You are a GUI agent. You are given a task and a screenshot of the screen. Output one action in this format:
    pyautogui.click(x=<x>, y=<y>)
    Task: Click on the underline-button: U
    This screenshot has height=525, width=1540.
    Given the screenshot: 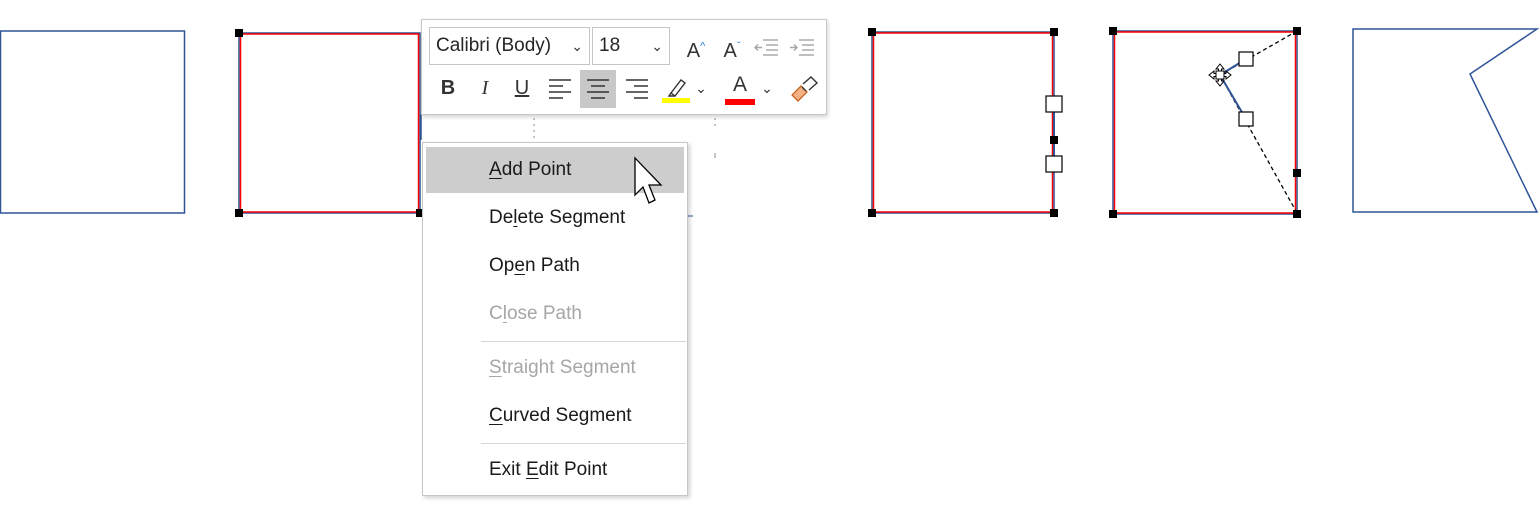 What is the action you would take?
    pyautogui.click(x=522, y=88)
    